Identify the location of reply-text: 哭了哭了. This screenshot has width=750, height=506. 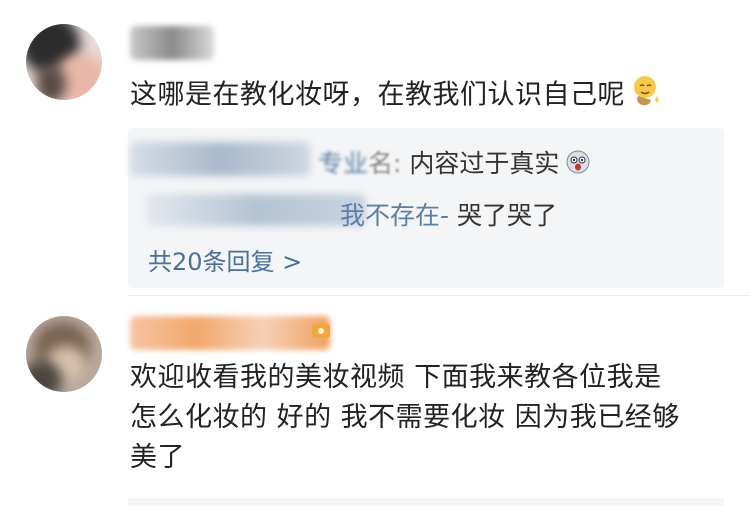
(506, 215).